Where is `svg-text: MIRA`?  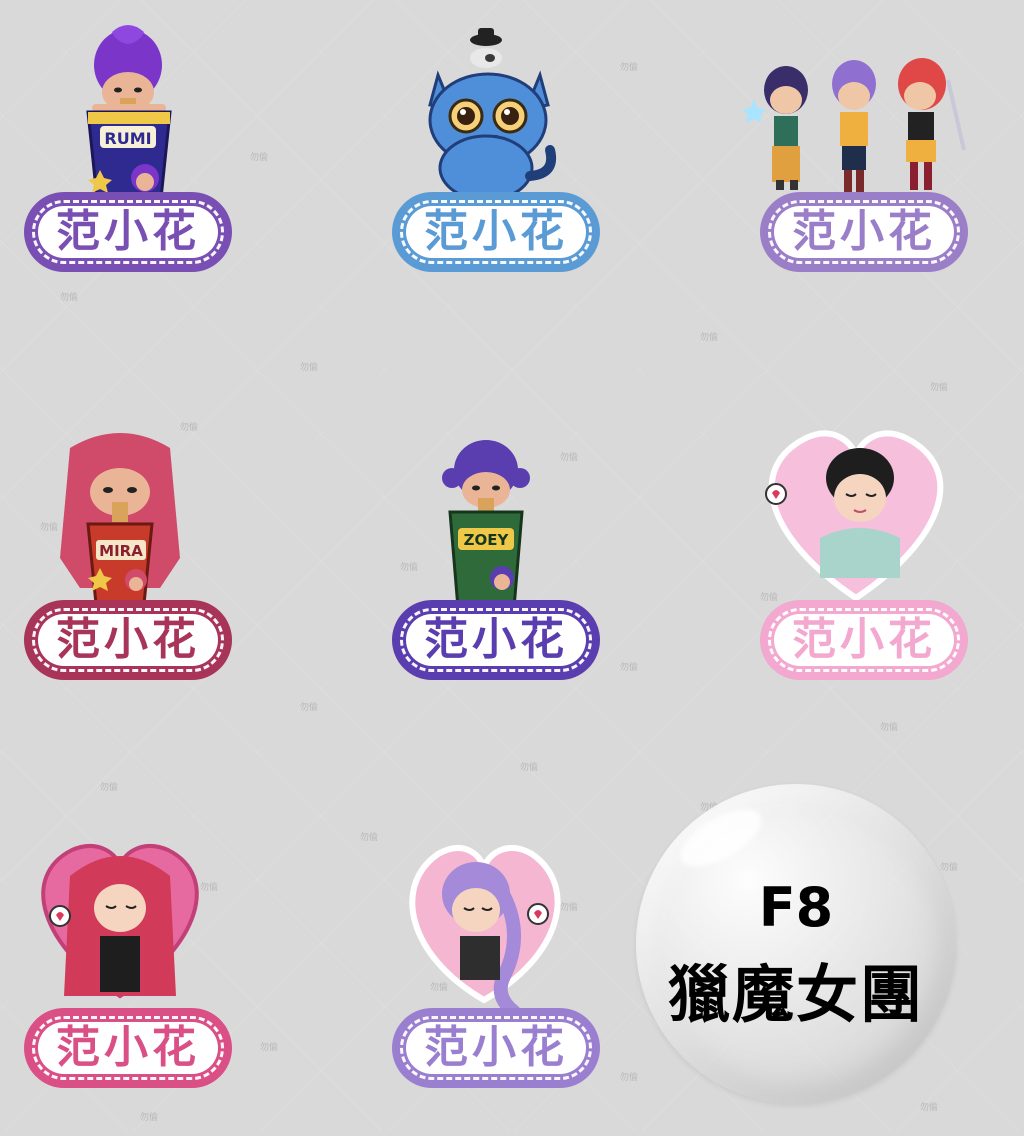
svg-text: MIRA is located at coordinates (121, 551).